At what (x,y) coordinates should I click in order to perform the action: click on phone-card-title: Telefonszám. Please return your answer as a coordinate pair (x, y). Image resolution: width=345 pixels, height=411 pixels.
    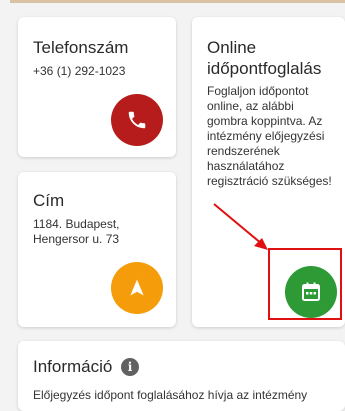
    Looking at the image, I should click on (81, 47).